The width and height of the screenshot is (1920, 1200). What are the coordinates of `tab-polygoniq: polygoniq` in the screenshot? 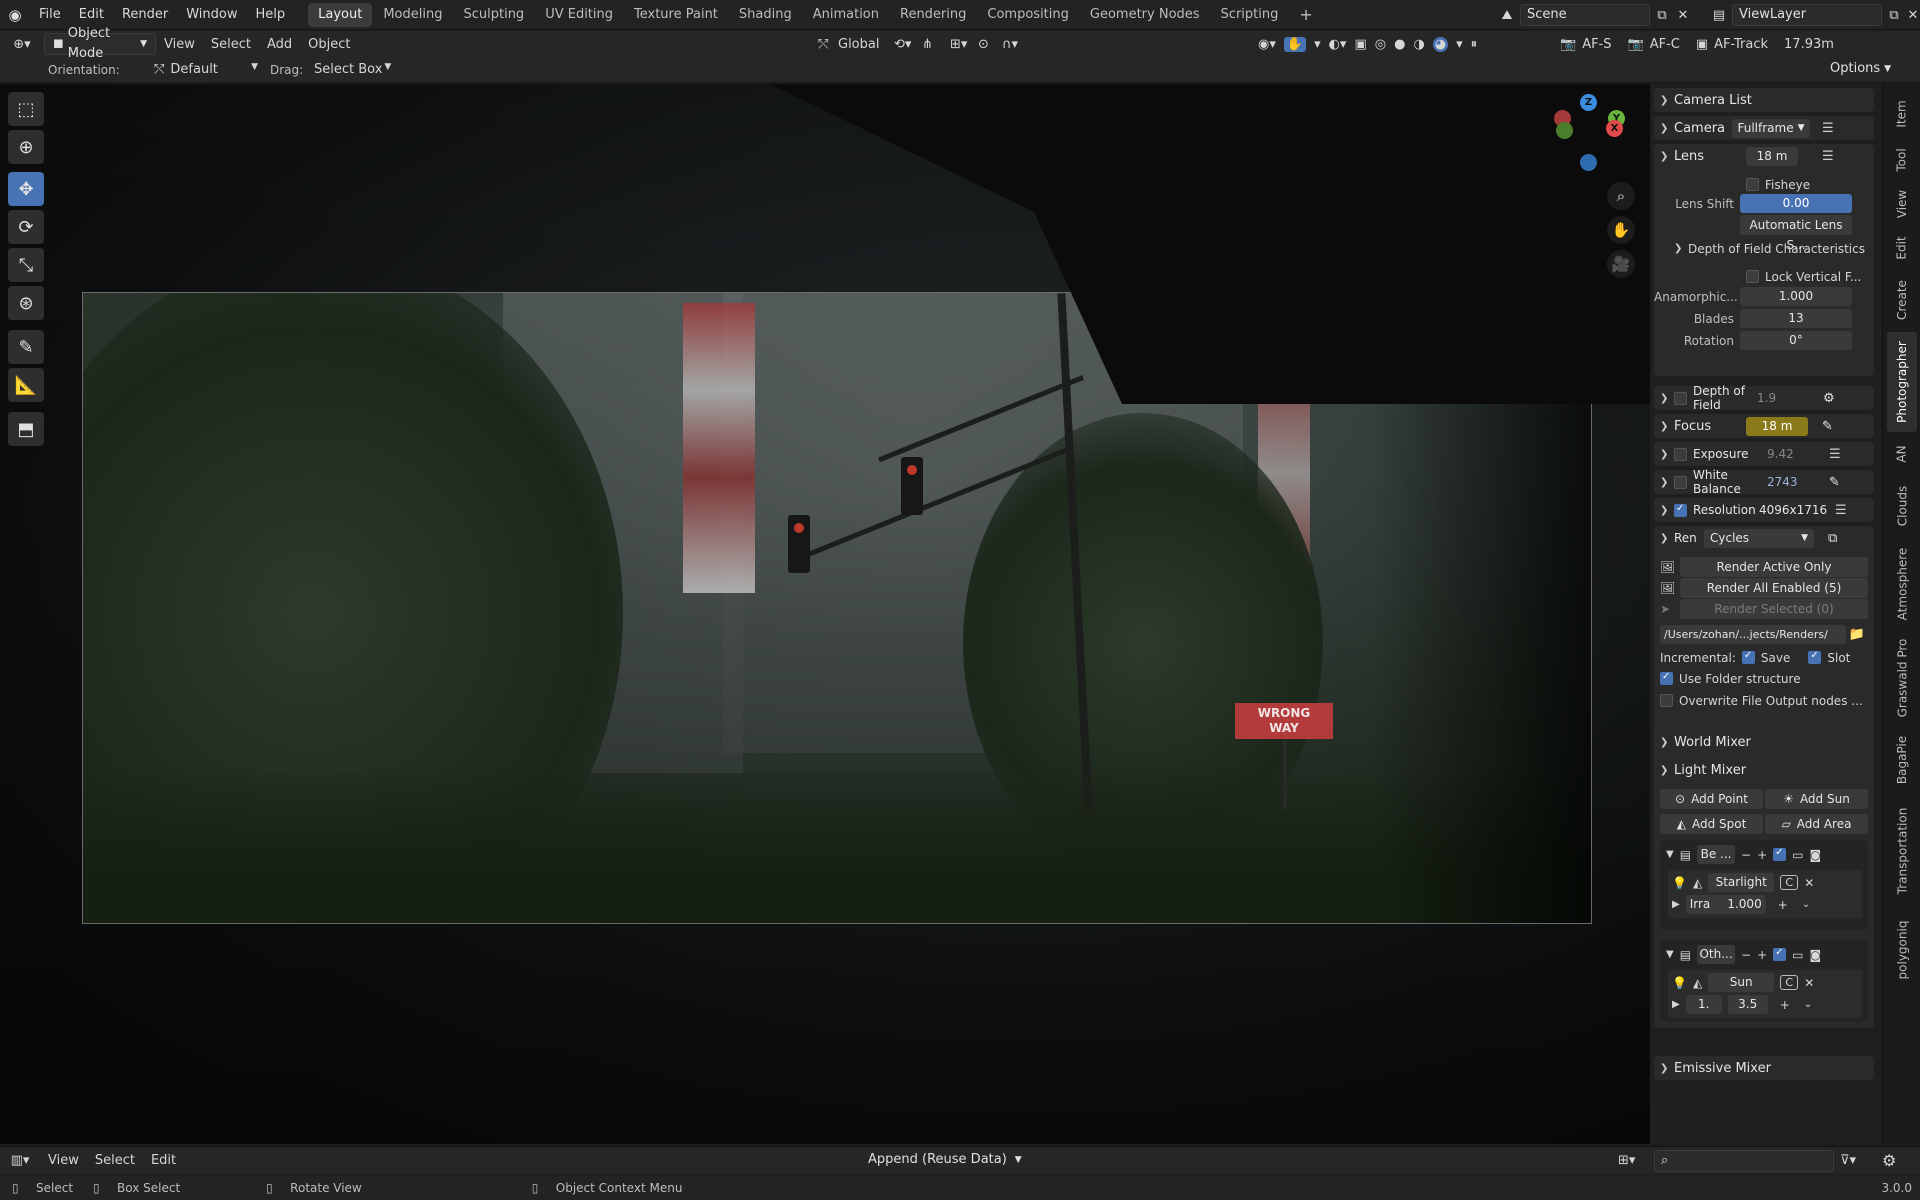 It's located at (1902, 950).